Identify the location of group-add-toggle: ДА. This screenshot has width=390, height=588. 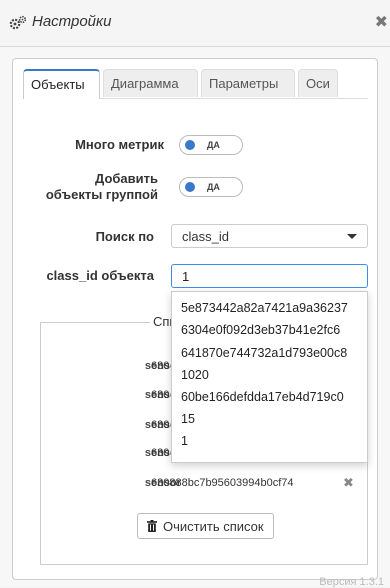
(211, 187).